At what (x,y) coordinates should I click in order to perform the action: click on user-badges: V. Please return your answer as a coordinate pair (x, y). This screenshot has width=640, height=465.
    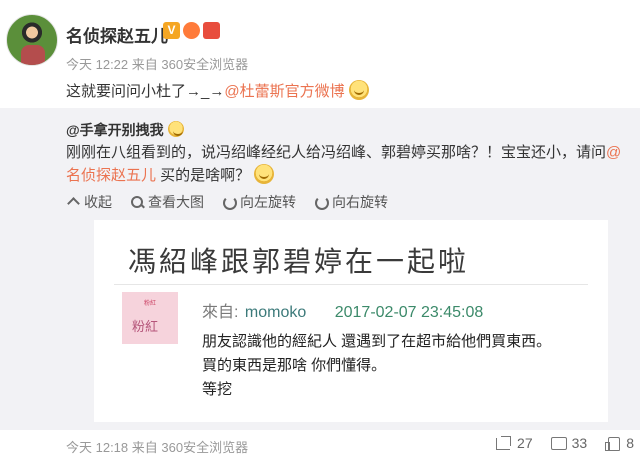
    Looking at the image, I should click on (191, 30).